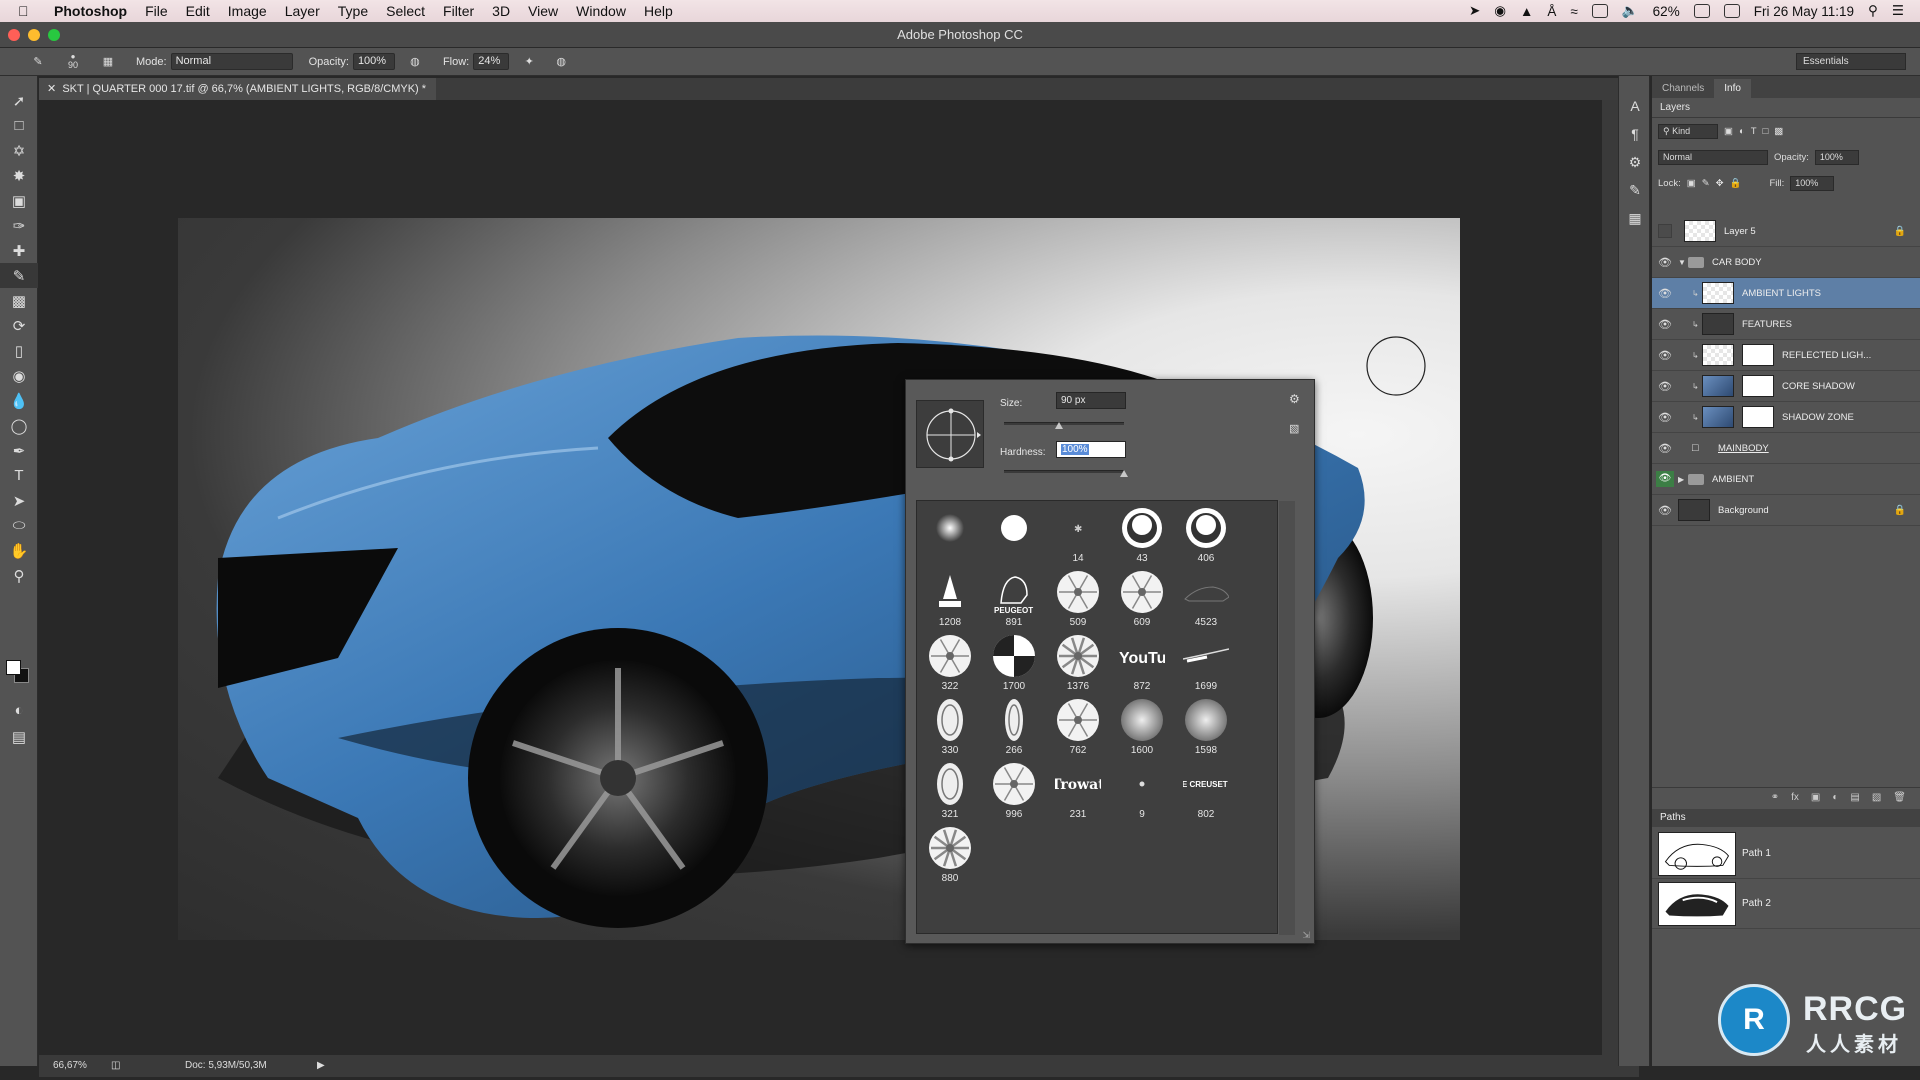  Describe the element at coordinates (231, 61) in the screenshot. I see `mode-select: Normal` at that location.